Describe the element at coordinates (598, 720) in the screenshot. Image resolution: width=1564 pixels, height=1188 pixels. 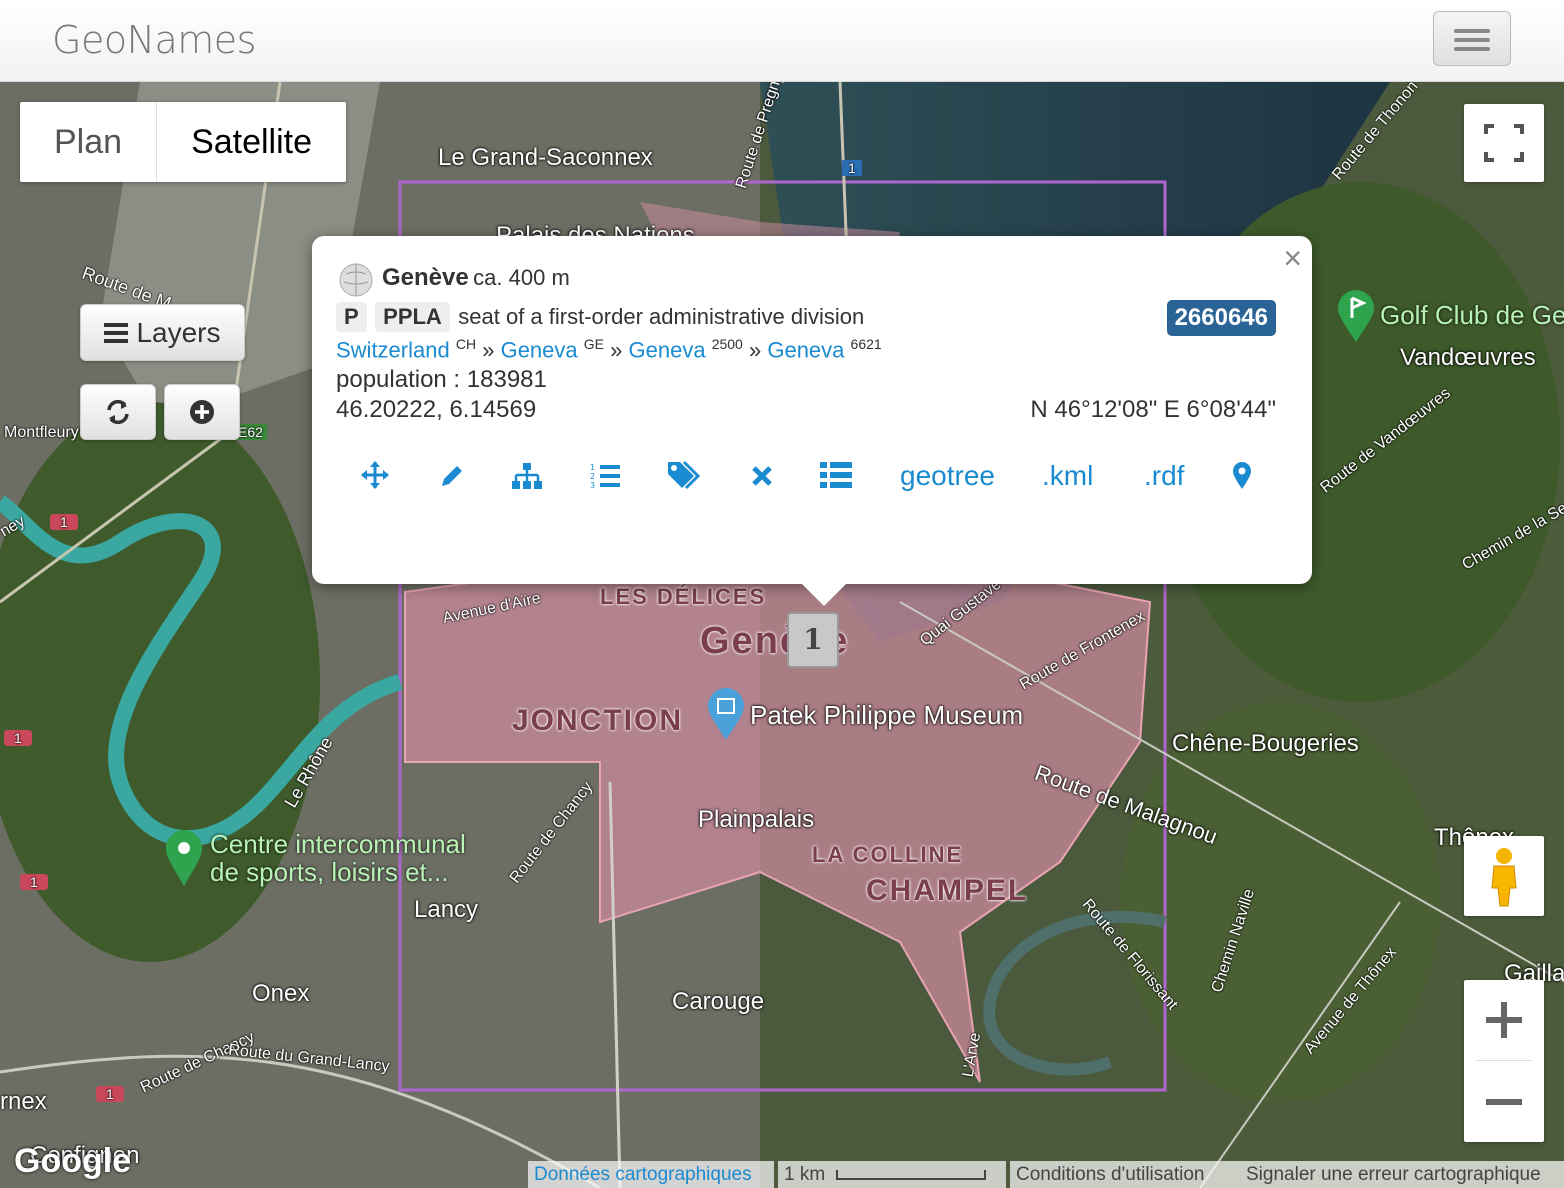
I see `district-label: JONCTION` at that location.